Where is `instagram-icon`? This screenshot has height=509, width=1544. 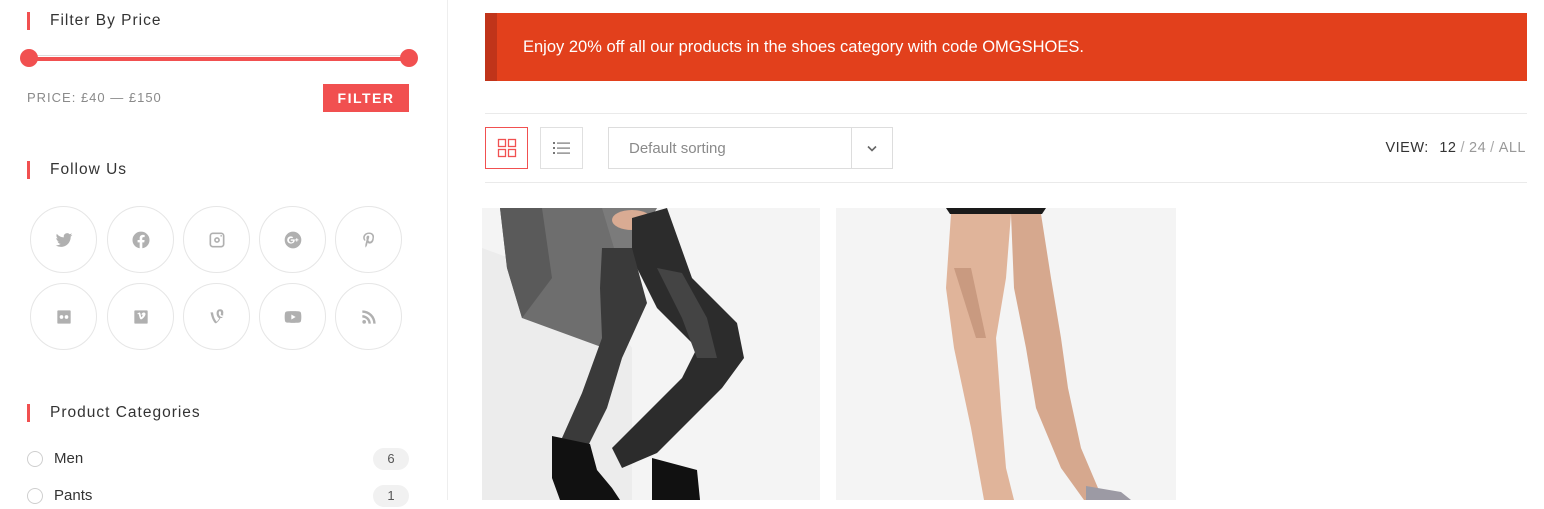 instagram-icon is located at coordinates (216, 239).